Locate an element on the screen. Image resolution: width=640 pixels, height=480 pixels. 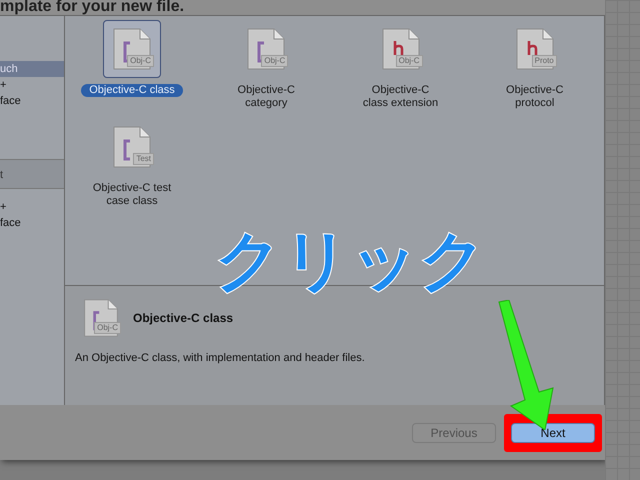
template-item: Obj-C Objective-C class is located at coordinates (132, 65).